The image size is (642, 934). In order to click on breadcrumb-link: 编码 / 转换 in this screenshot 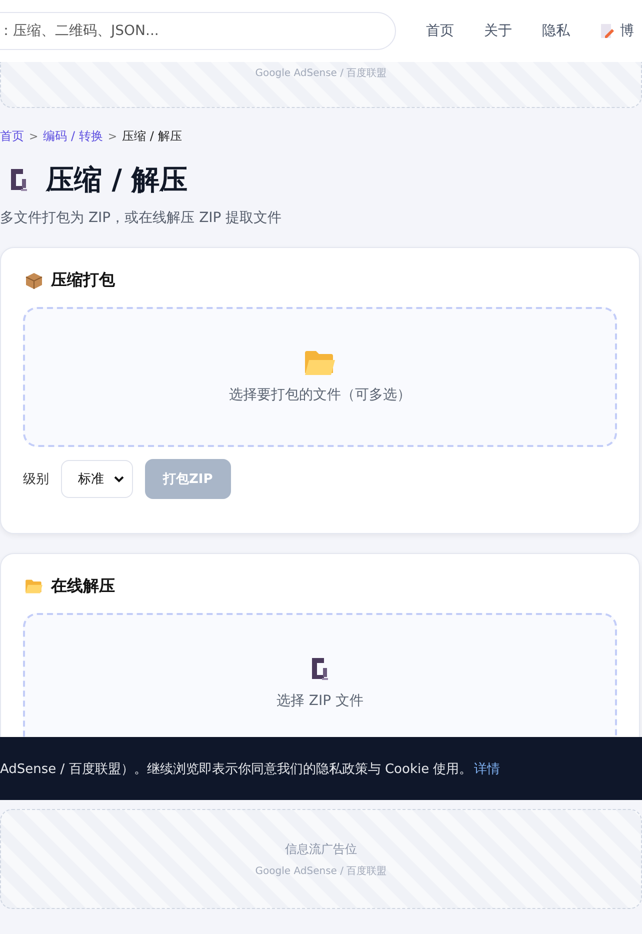, I will do `click(73, 136)`.